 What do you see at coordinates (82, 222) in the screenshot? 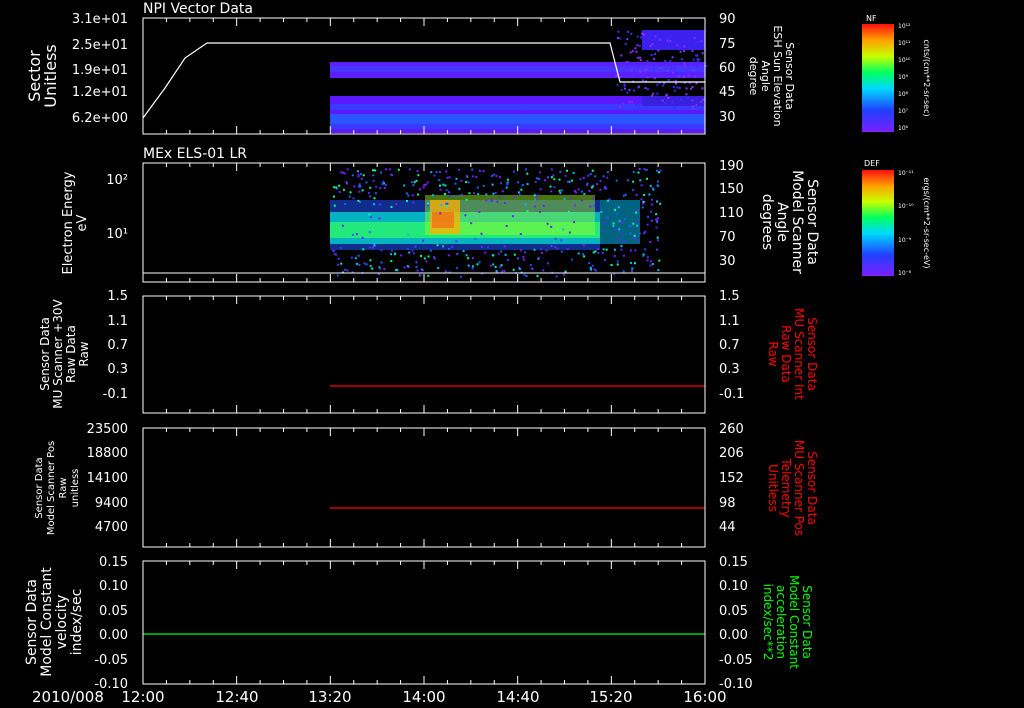
I see `axis-title-line: eV` at bounding box center [82, 222].